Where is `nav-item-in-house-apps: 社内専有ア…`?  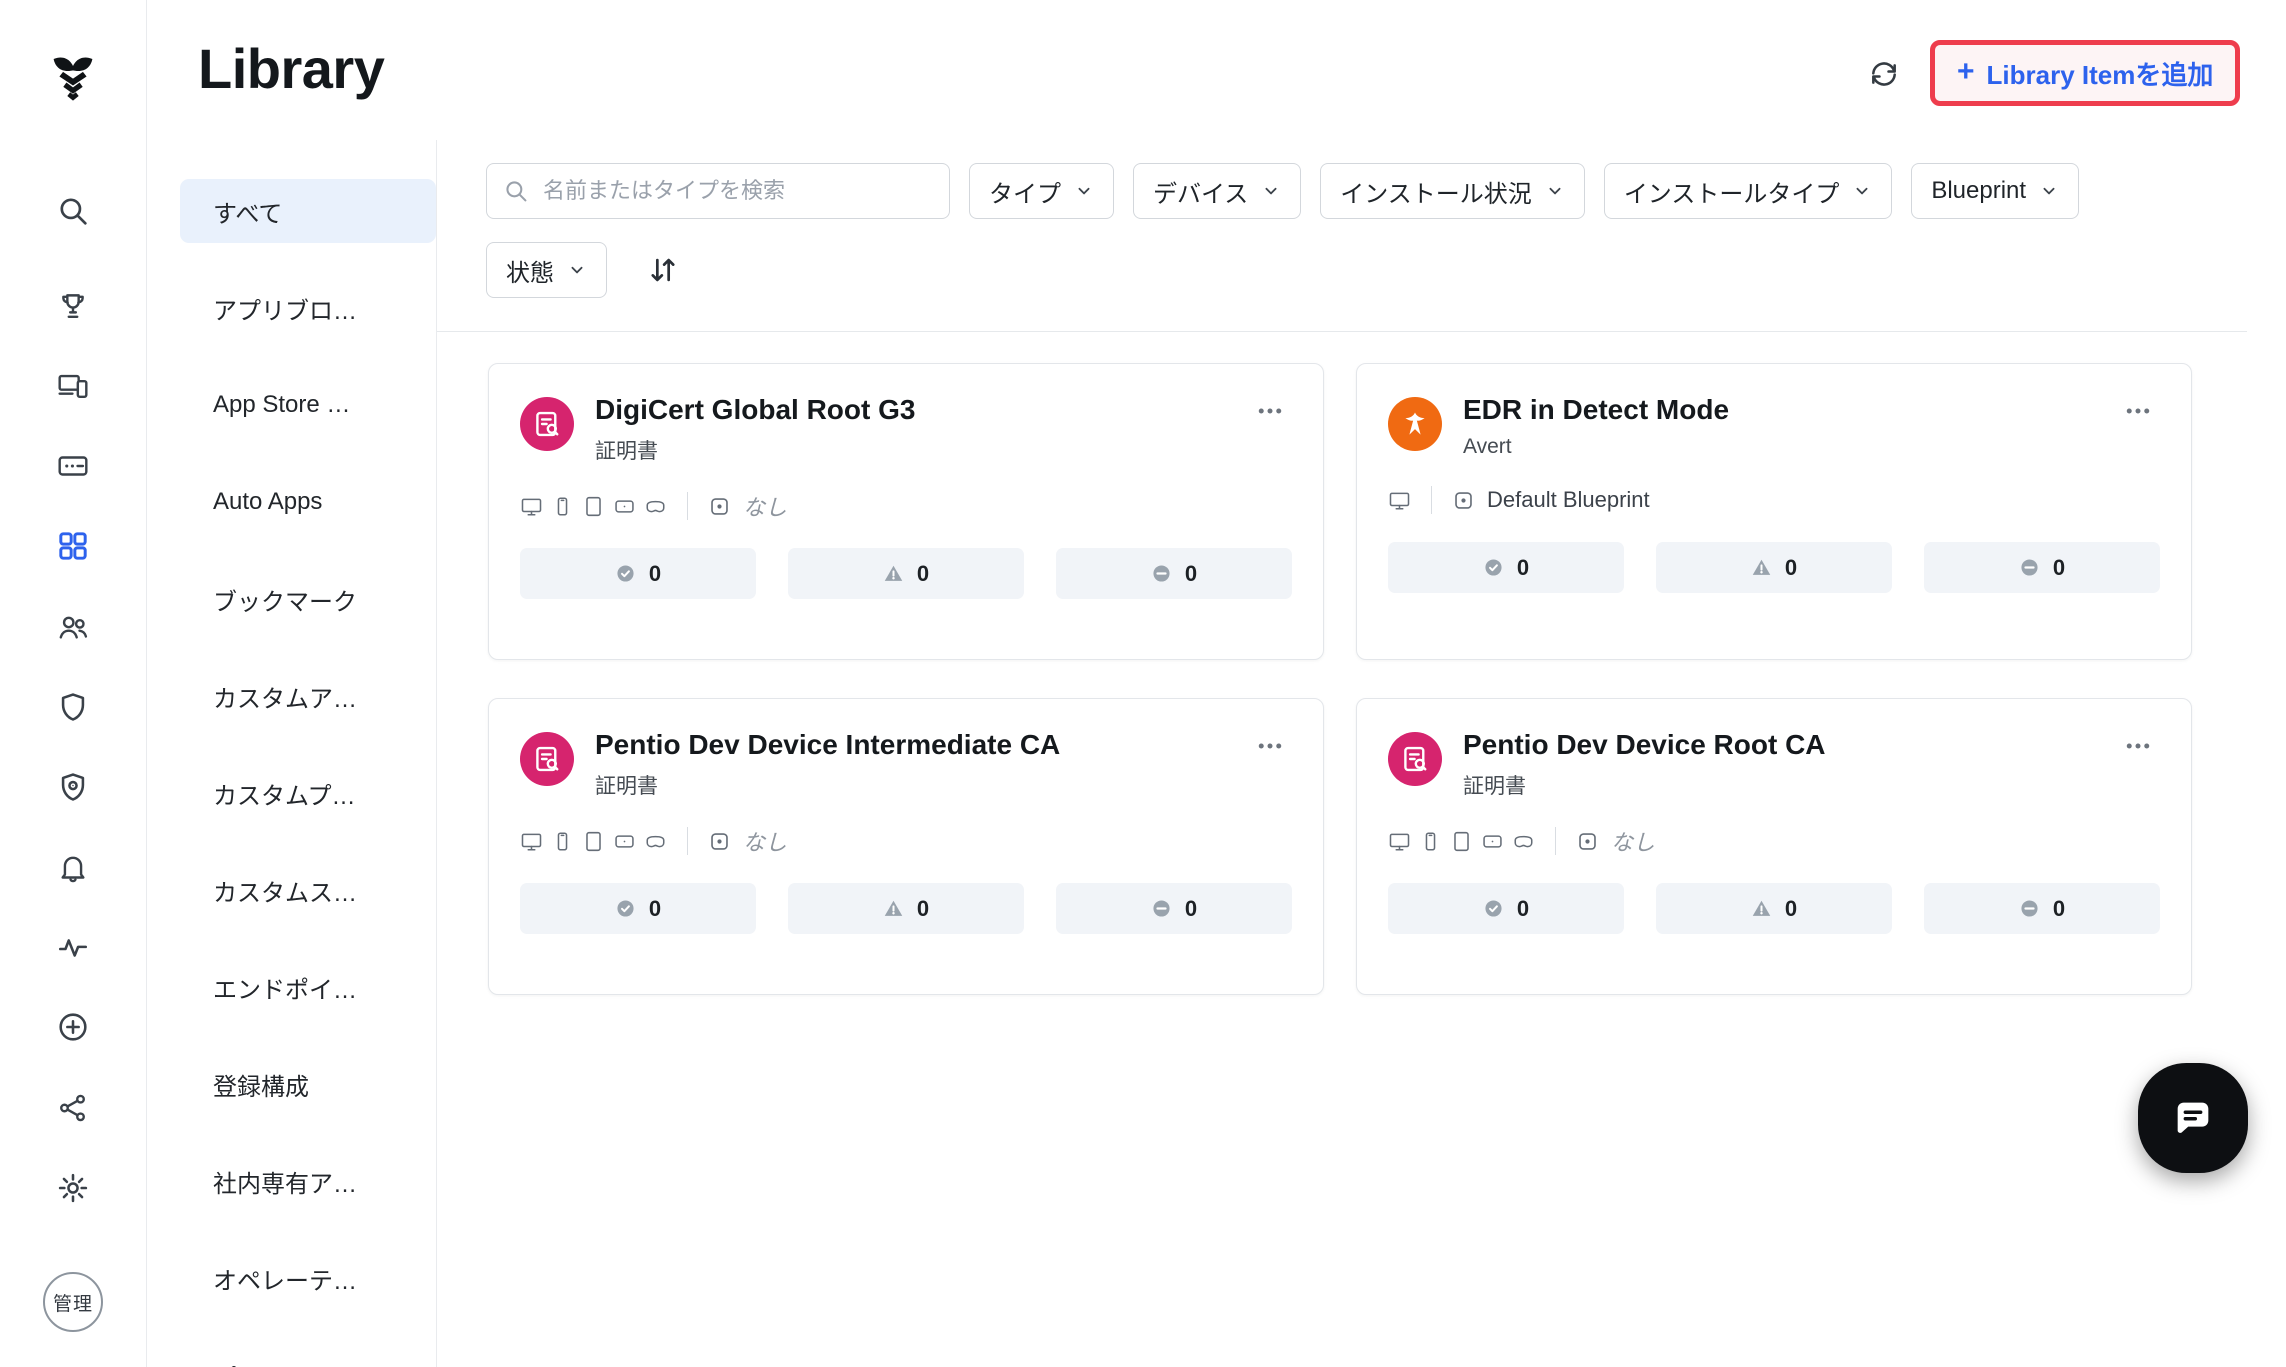
nav-item-in-house-apps: 社内専有ア… is located at coordinates (308, 1181).